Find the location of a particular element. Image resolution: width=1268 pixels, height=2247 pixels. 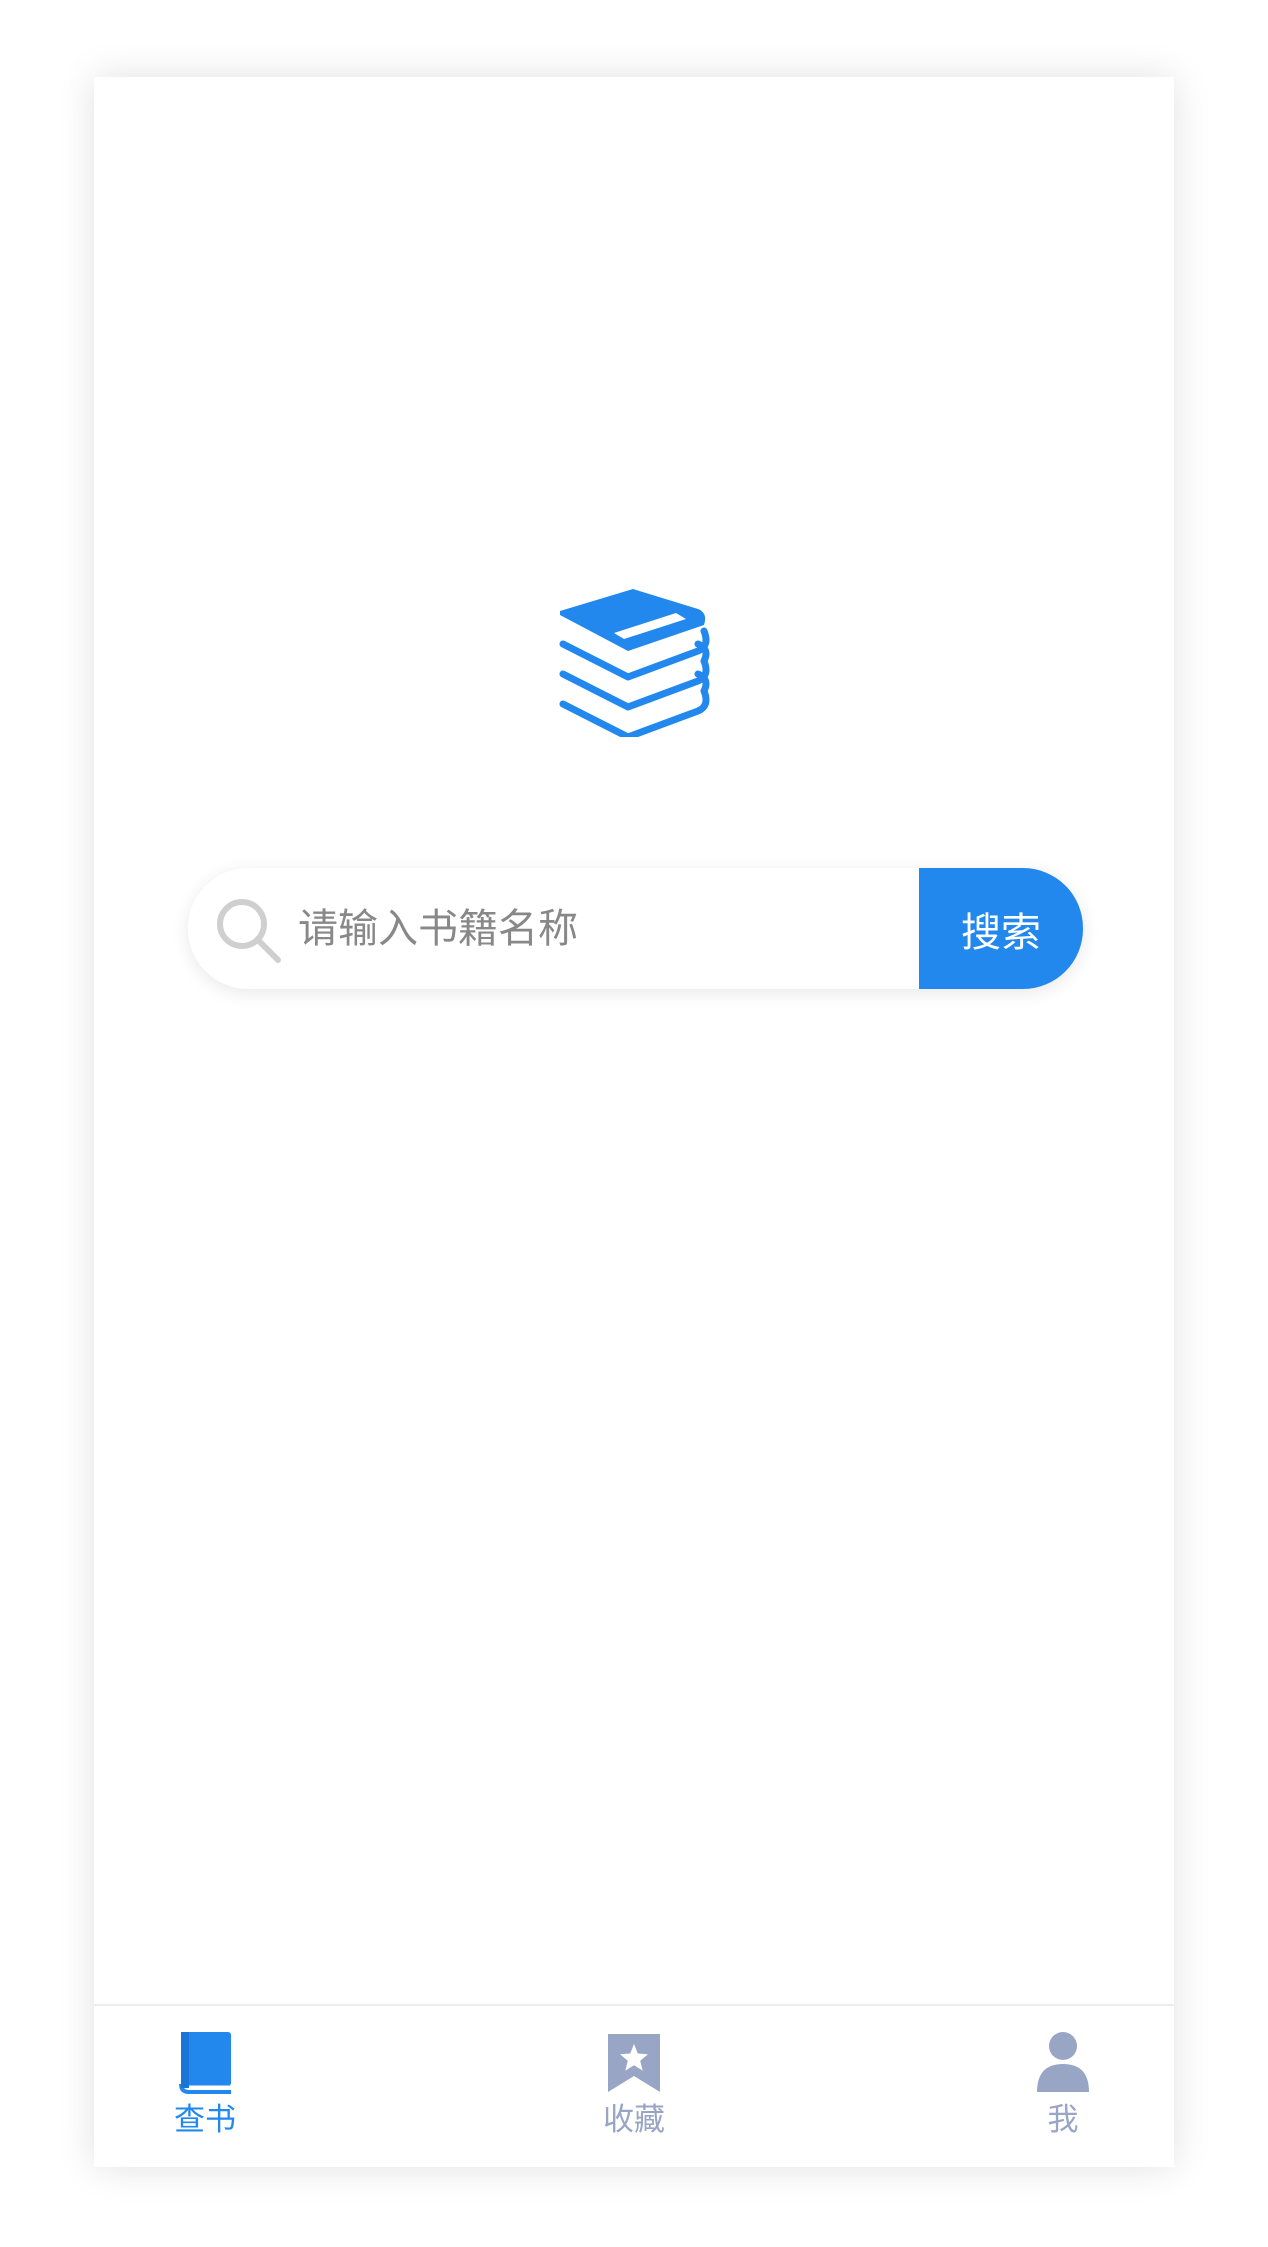

book-stack-icon is located at coordinates (634, 663).